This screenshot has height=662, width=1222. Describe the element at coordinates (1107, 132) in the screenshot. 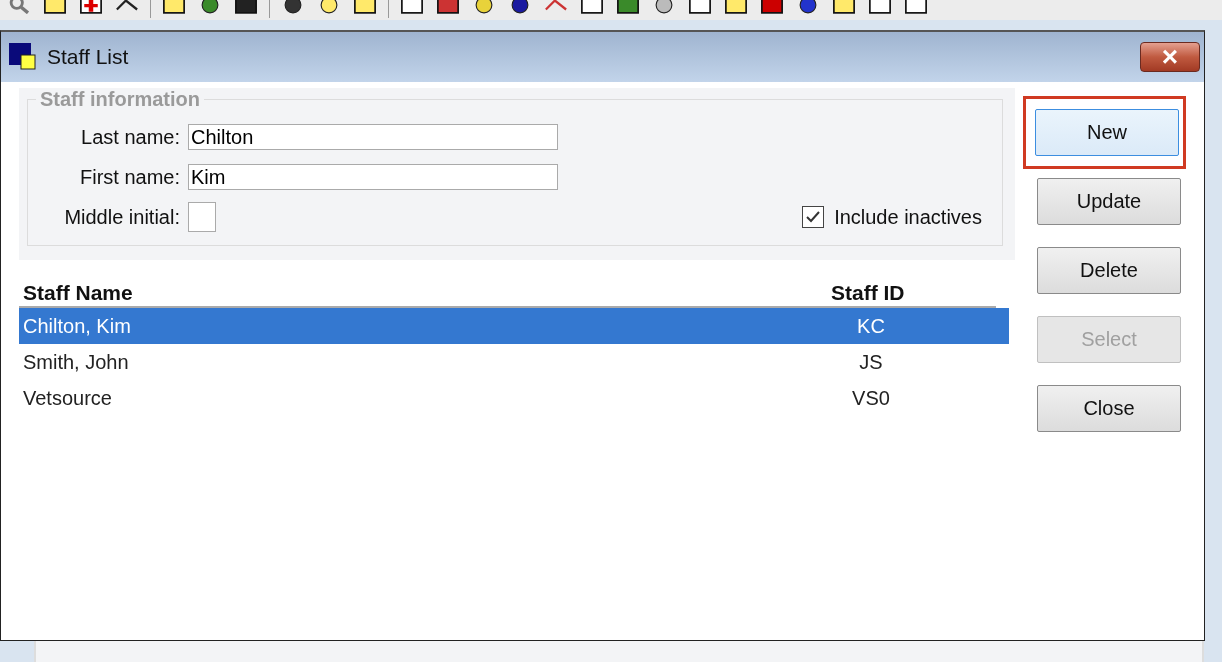

I see `dialog-button: New` at that location.